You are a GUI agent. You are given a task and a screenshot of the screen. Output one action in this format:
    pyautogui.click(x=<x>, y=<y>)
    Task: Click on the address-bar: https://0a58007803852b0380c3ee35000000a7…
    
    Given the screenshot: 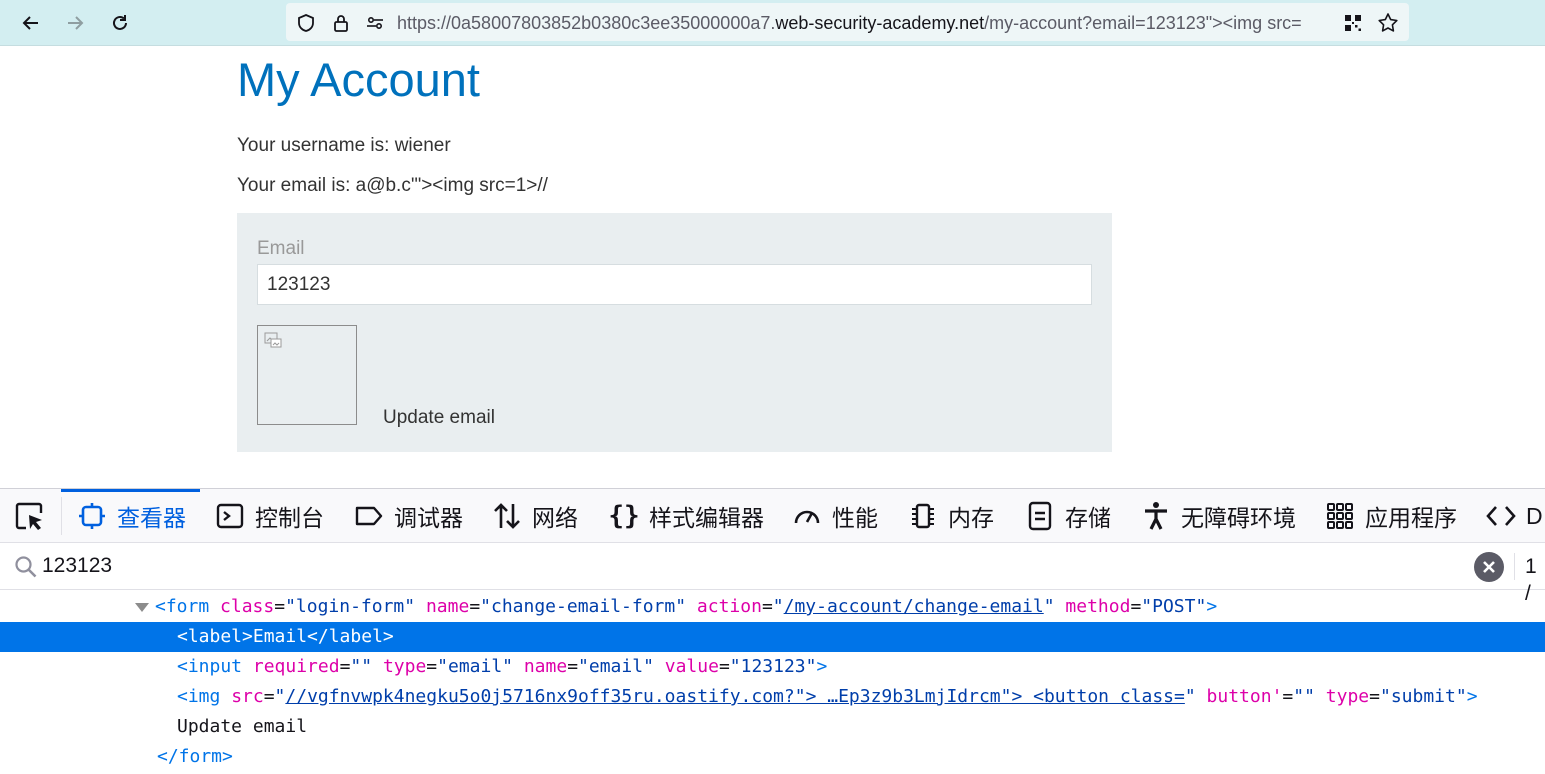 What is the action you would take?
    pyautogui.click(x=847, y=22)
    